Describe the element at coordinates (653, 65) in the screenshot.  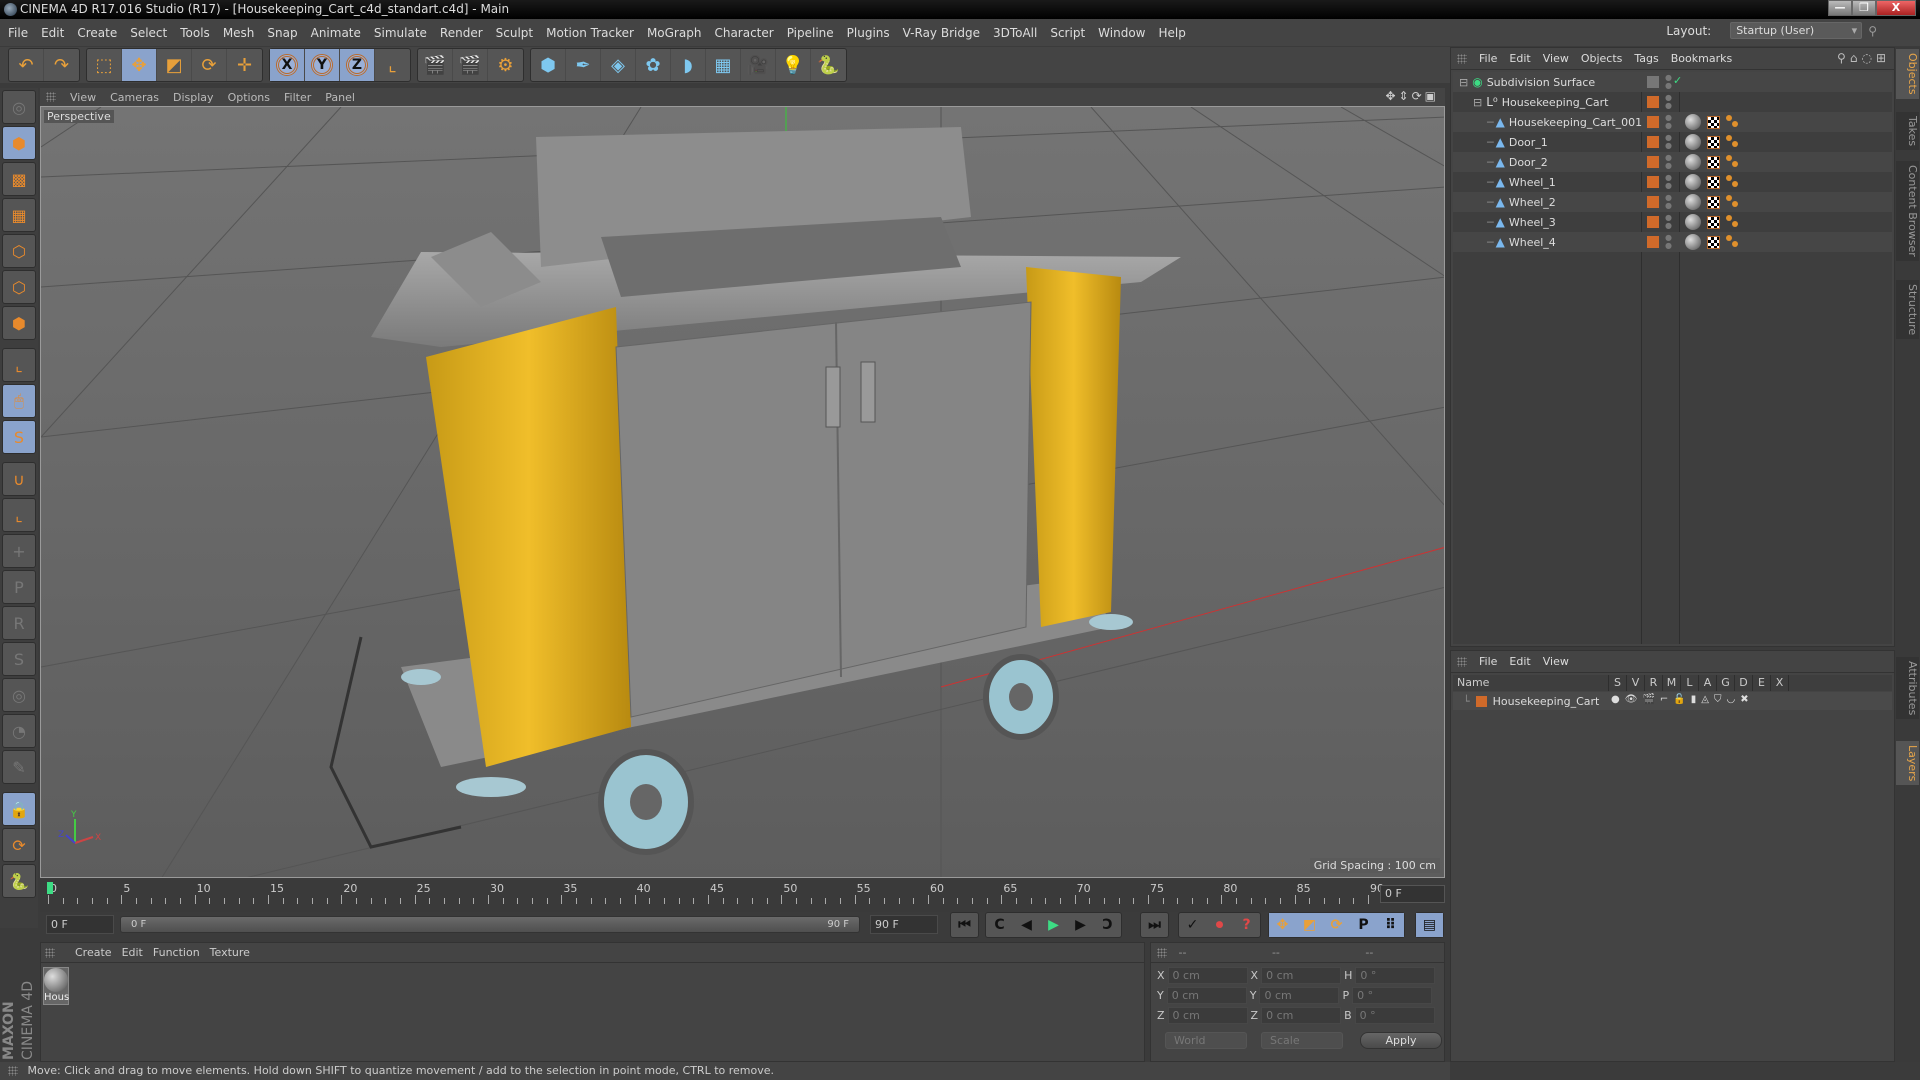
I see `cloner-button: ✿` at that location.